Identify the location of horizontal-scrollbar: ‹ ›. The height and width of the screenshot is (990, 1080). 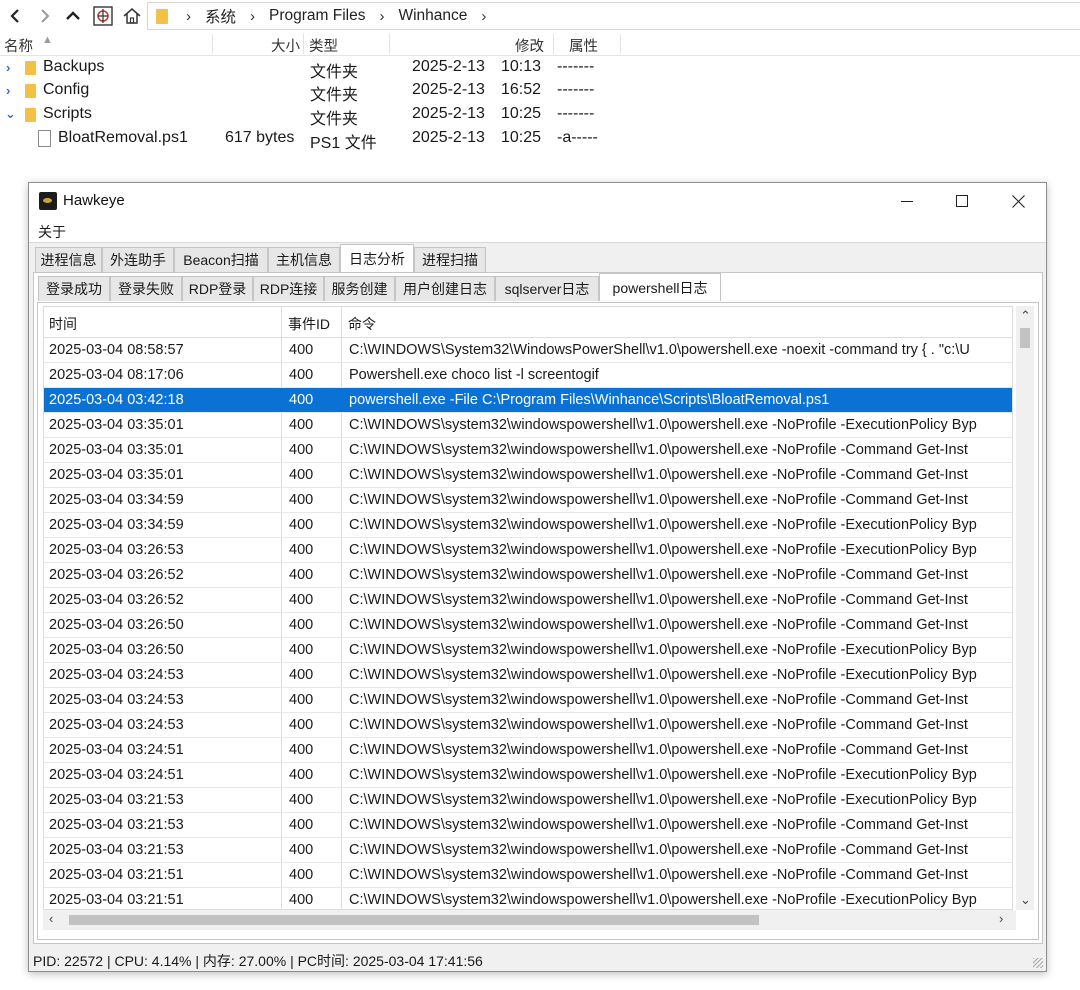
(529, 920).